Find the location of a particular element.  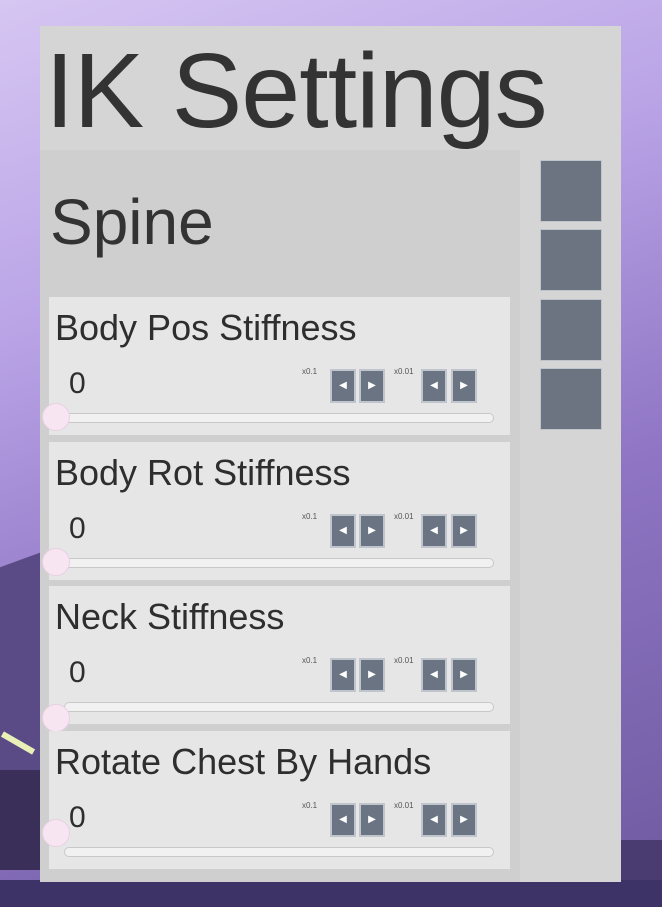

setting-label: Body Pos Stiffness is located at coordinates (206, 327).